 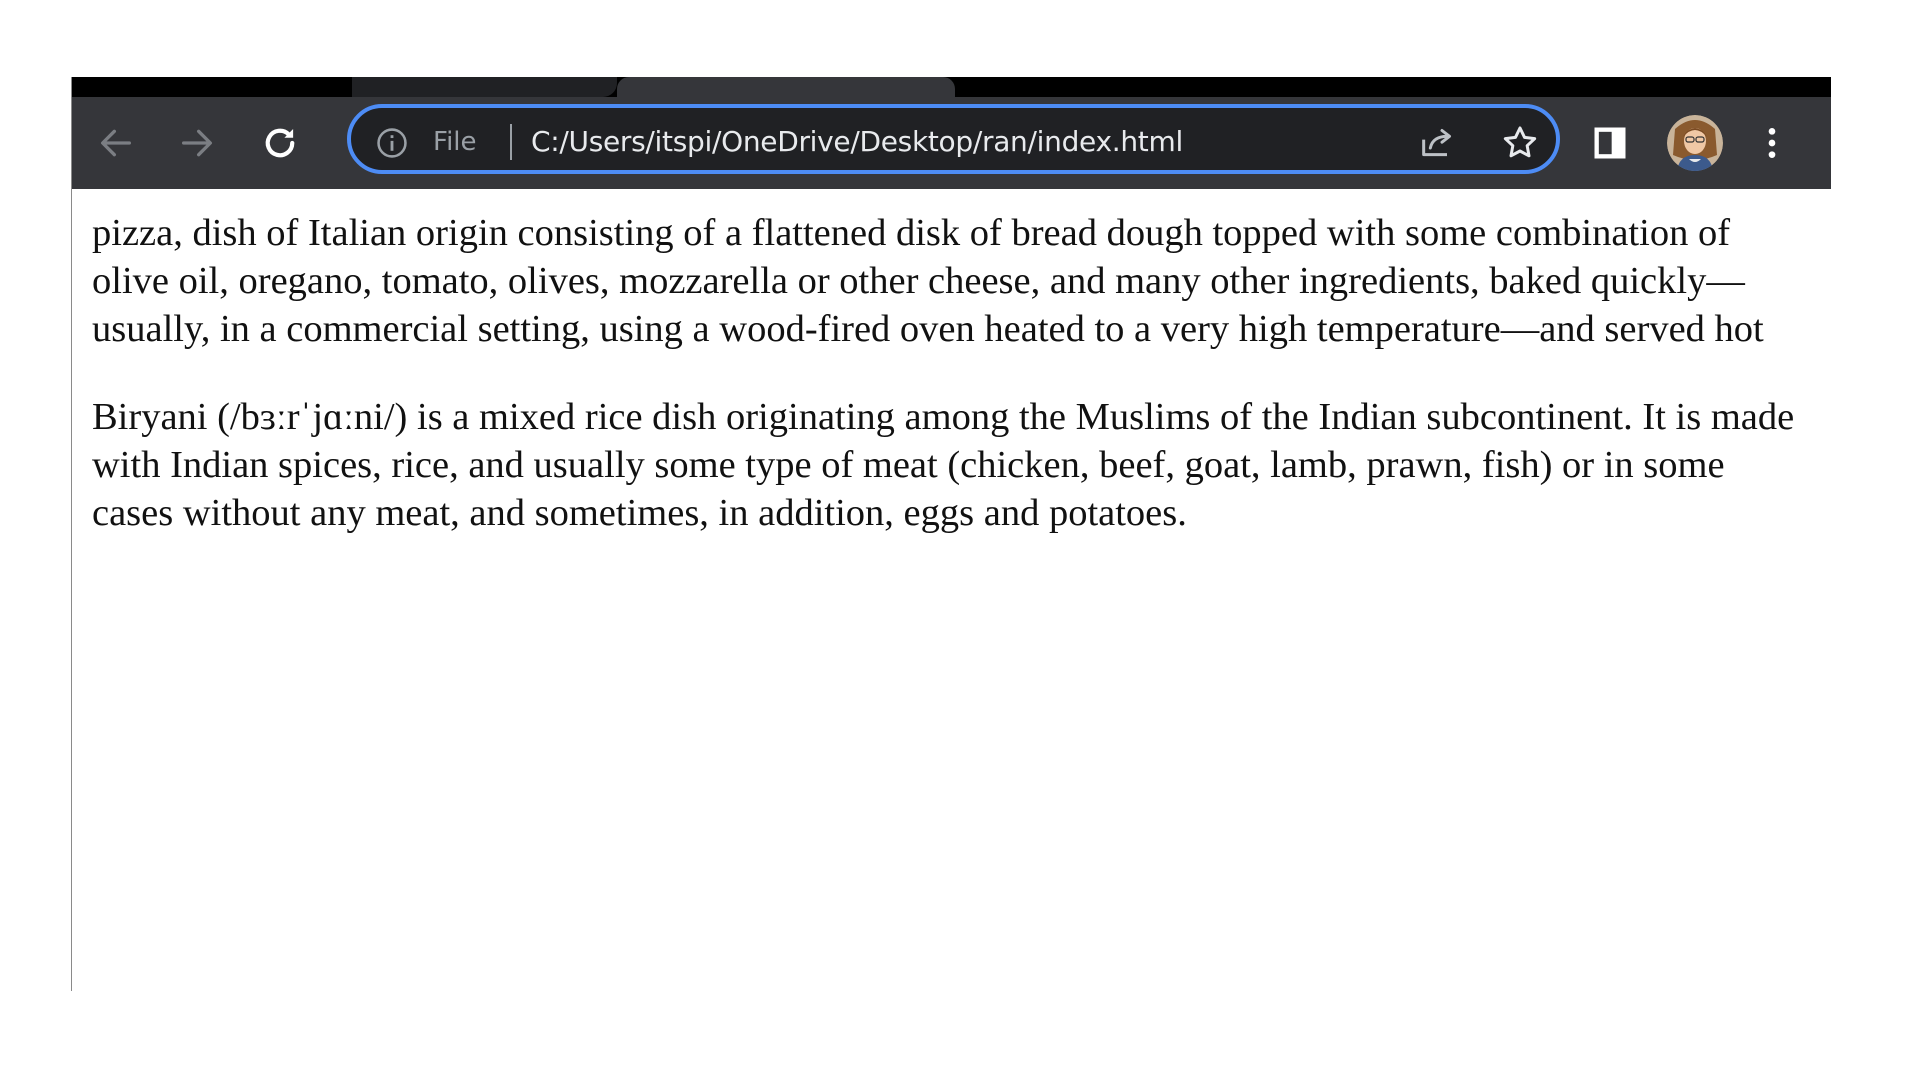 I want to click on tab-strip, so click(x=951, y=87).